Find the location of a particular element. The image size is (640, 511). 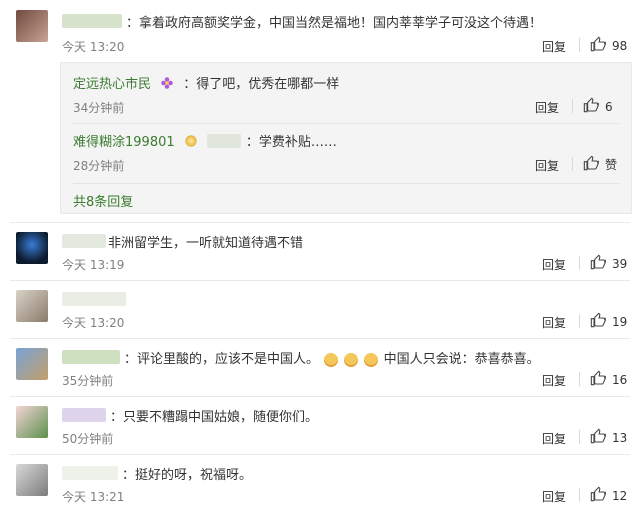

timestamp: 今天 13:19 is located at coordinates (93, 265).